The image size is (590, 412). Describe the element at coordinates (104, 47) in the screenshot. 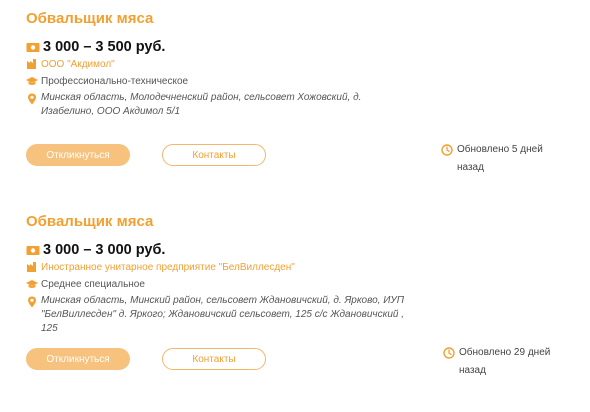

I see `salary: 3 000 – 3 500 руб.` at that location.